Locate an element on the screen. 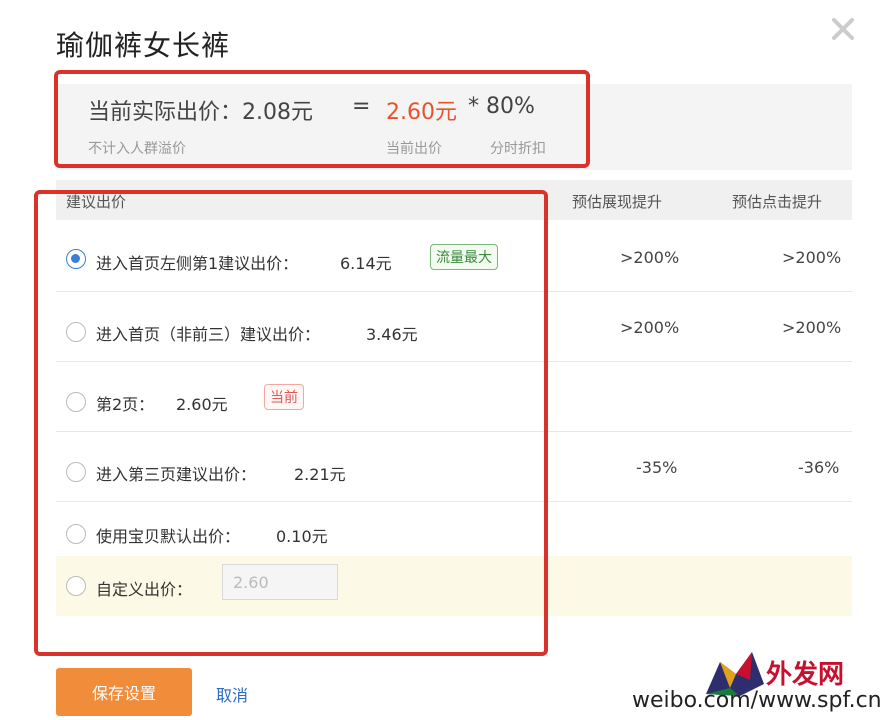  save-button: 保存设置 is located at coordinates (124, 692).